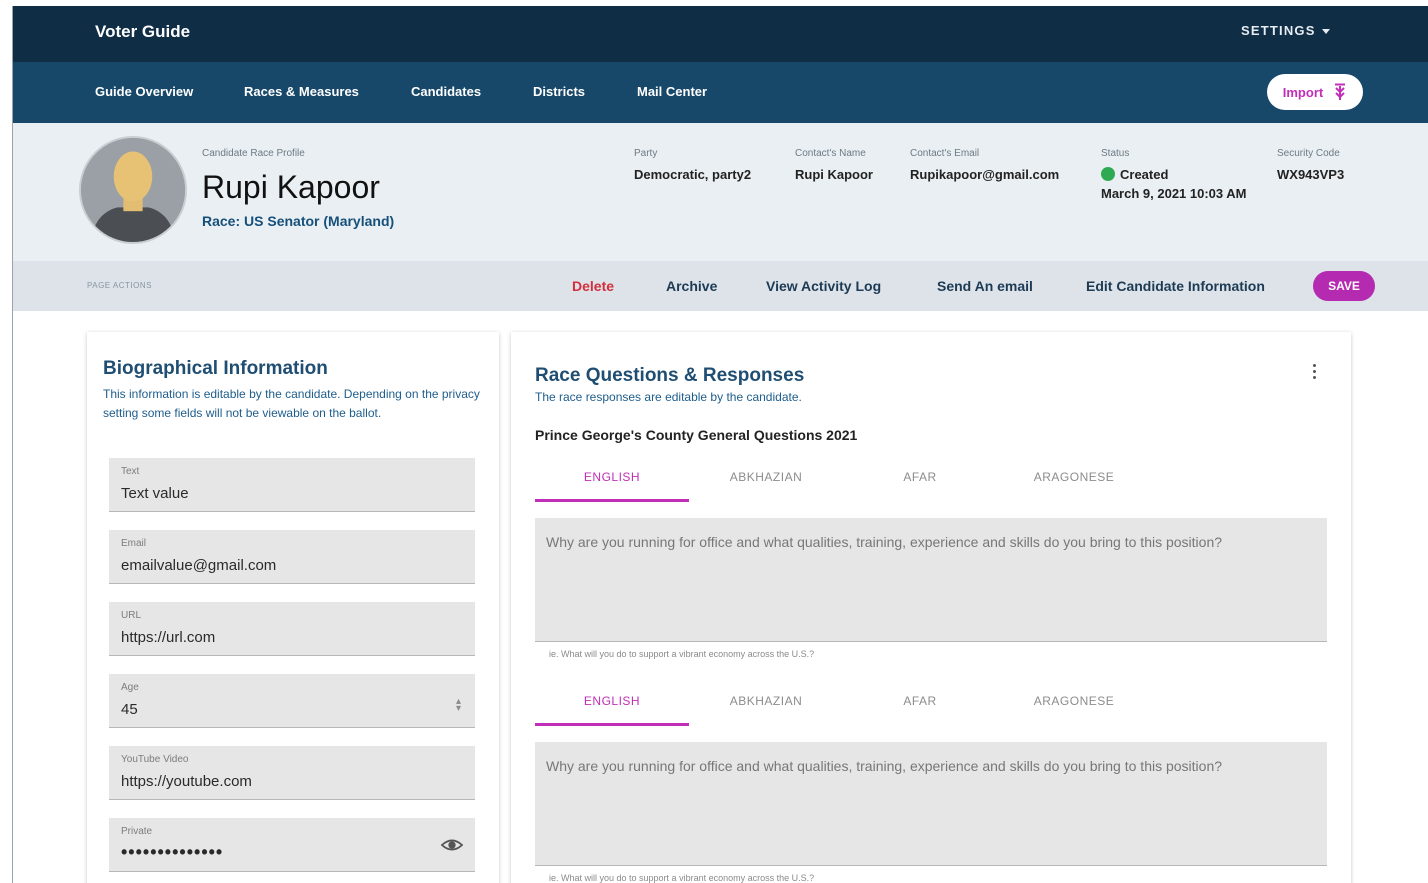  What do you see at coordinates (292, 845) in the screenshot?
I see `private-field: Private ••••••••••••••` at bounding box center [292, 845].